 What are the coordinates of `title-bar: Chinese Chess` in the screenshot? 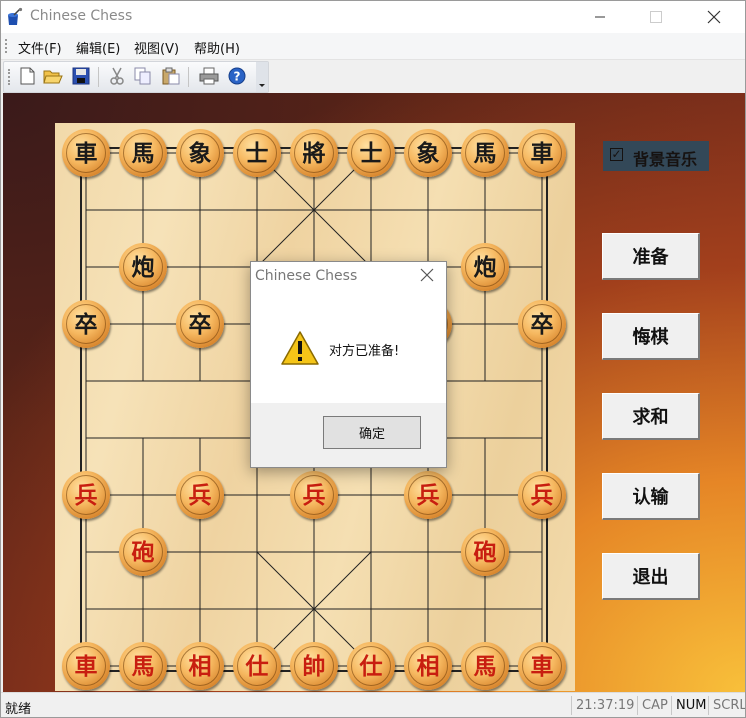 It's located at (373, 17).